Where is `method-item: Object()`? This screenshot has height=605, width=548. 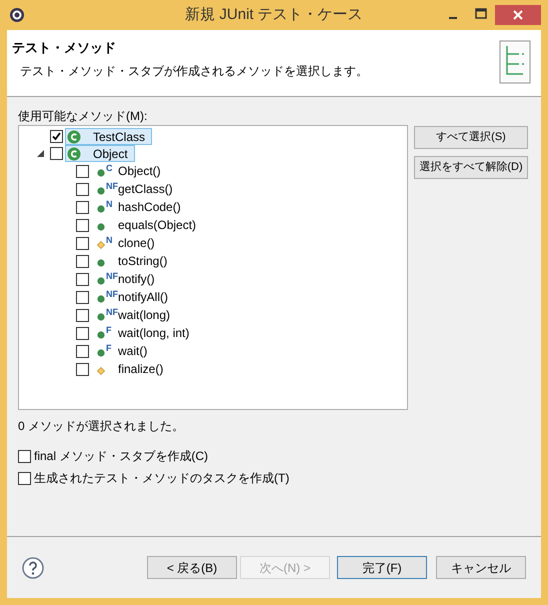
method-item: Object() is located at coordinates (139, 171).